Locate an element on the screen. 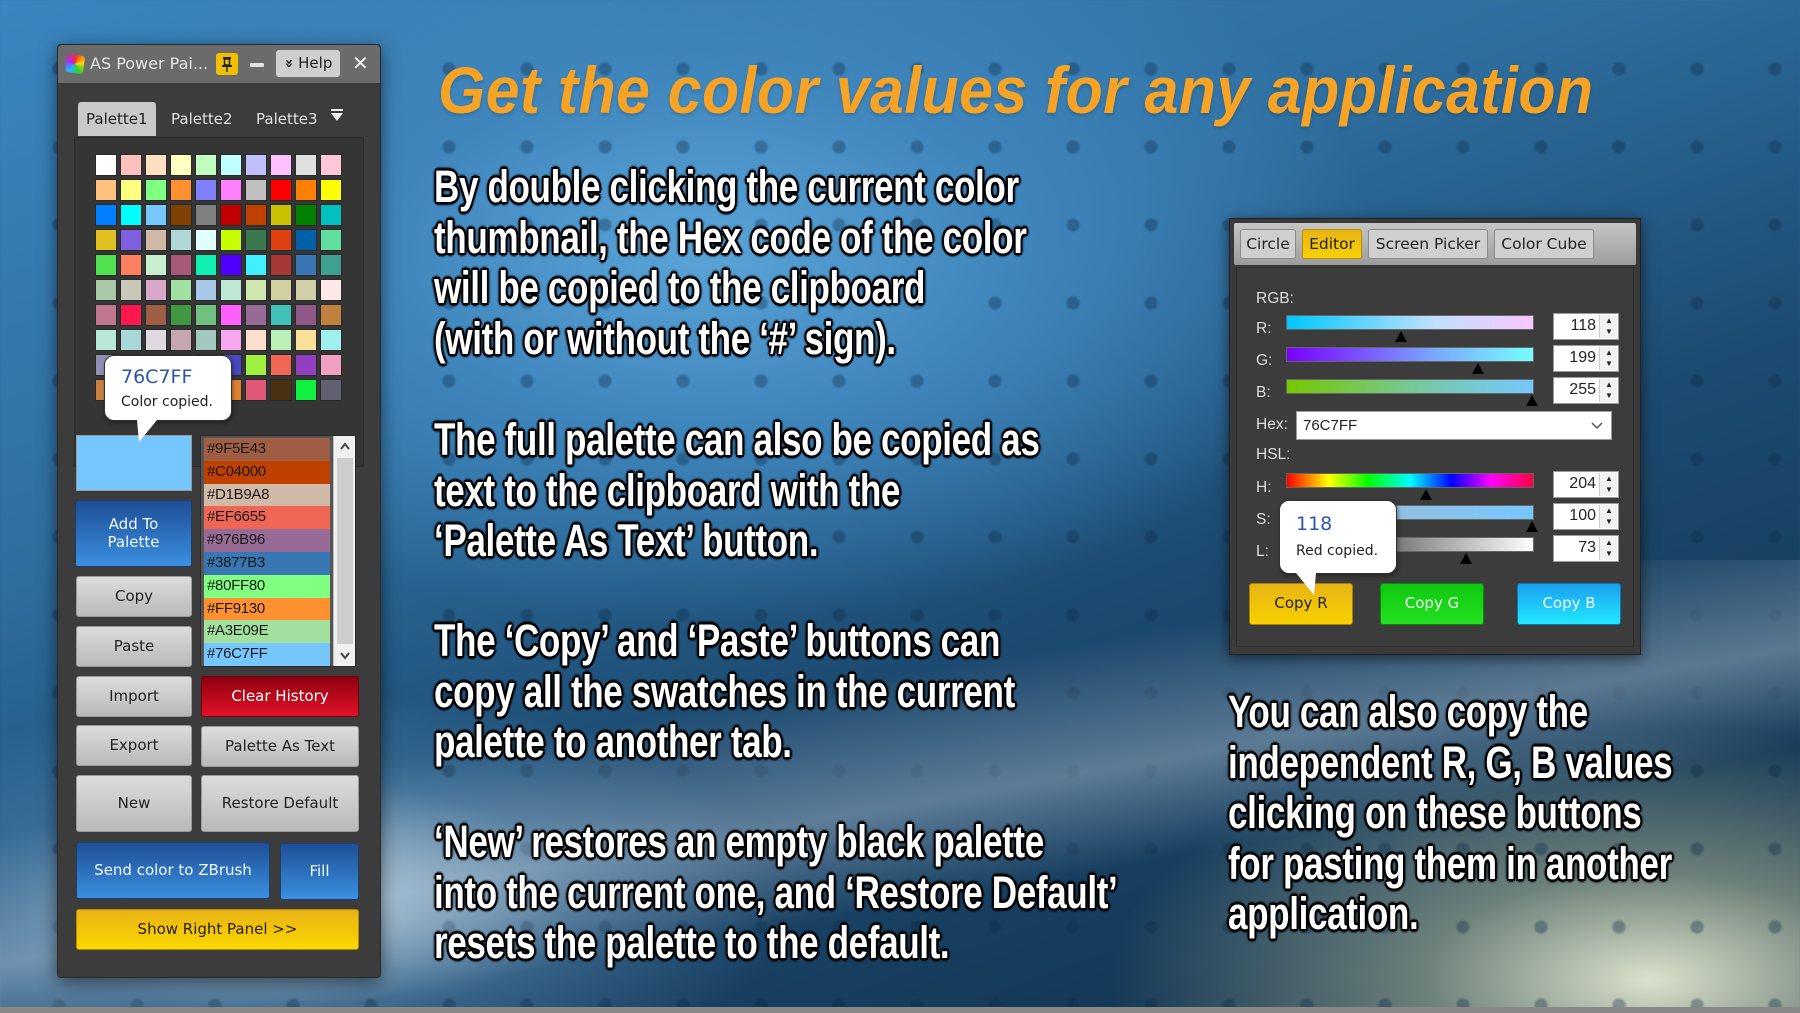  history-item: #FF9130 is located at coordinates (267, 609).